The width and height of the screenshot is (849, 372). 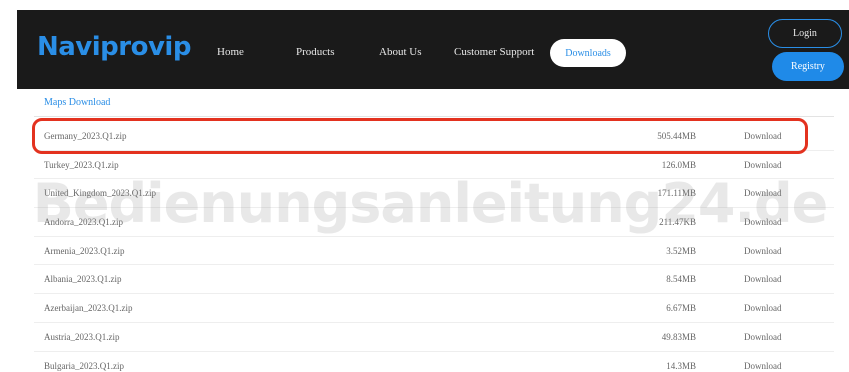 I want to click on file-size: 8.54MB, so click(x=681, y=279).